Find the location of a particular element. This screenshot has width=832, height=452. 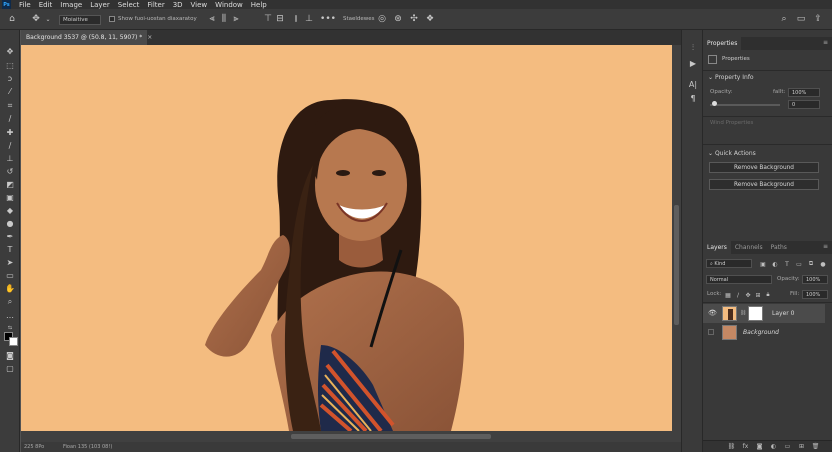

zoom-level: 225 8Po is located at coordinates (34, 447).